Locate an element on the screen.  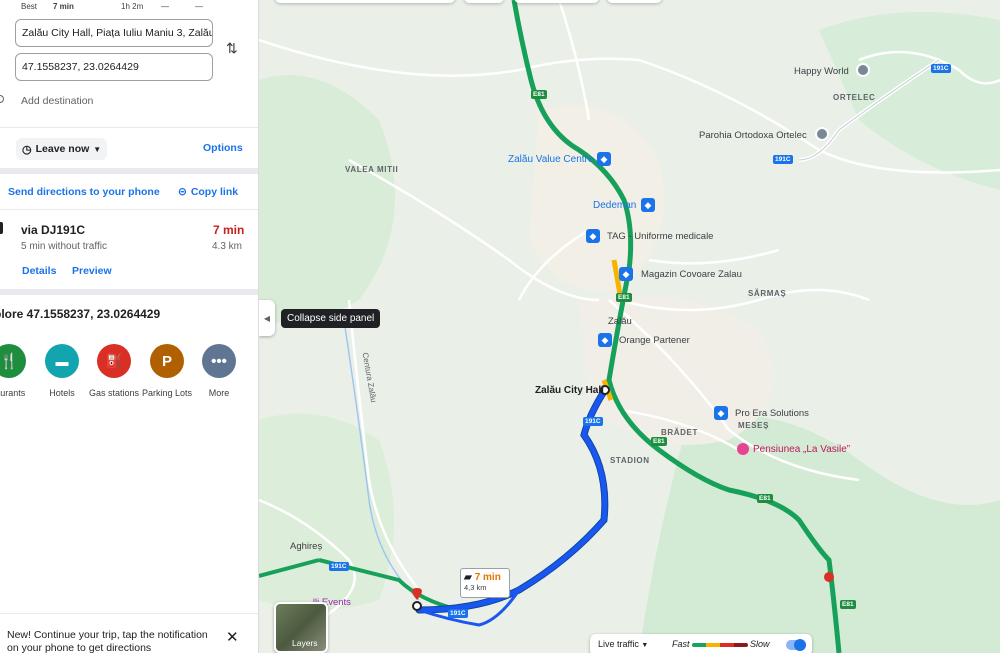
restaurants-button: 🍴 is located at coordinates (13, 361).